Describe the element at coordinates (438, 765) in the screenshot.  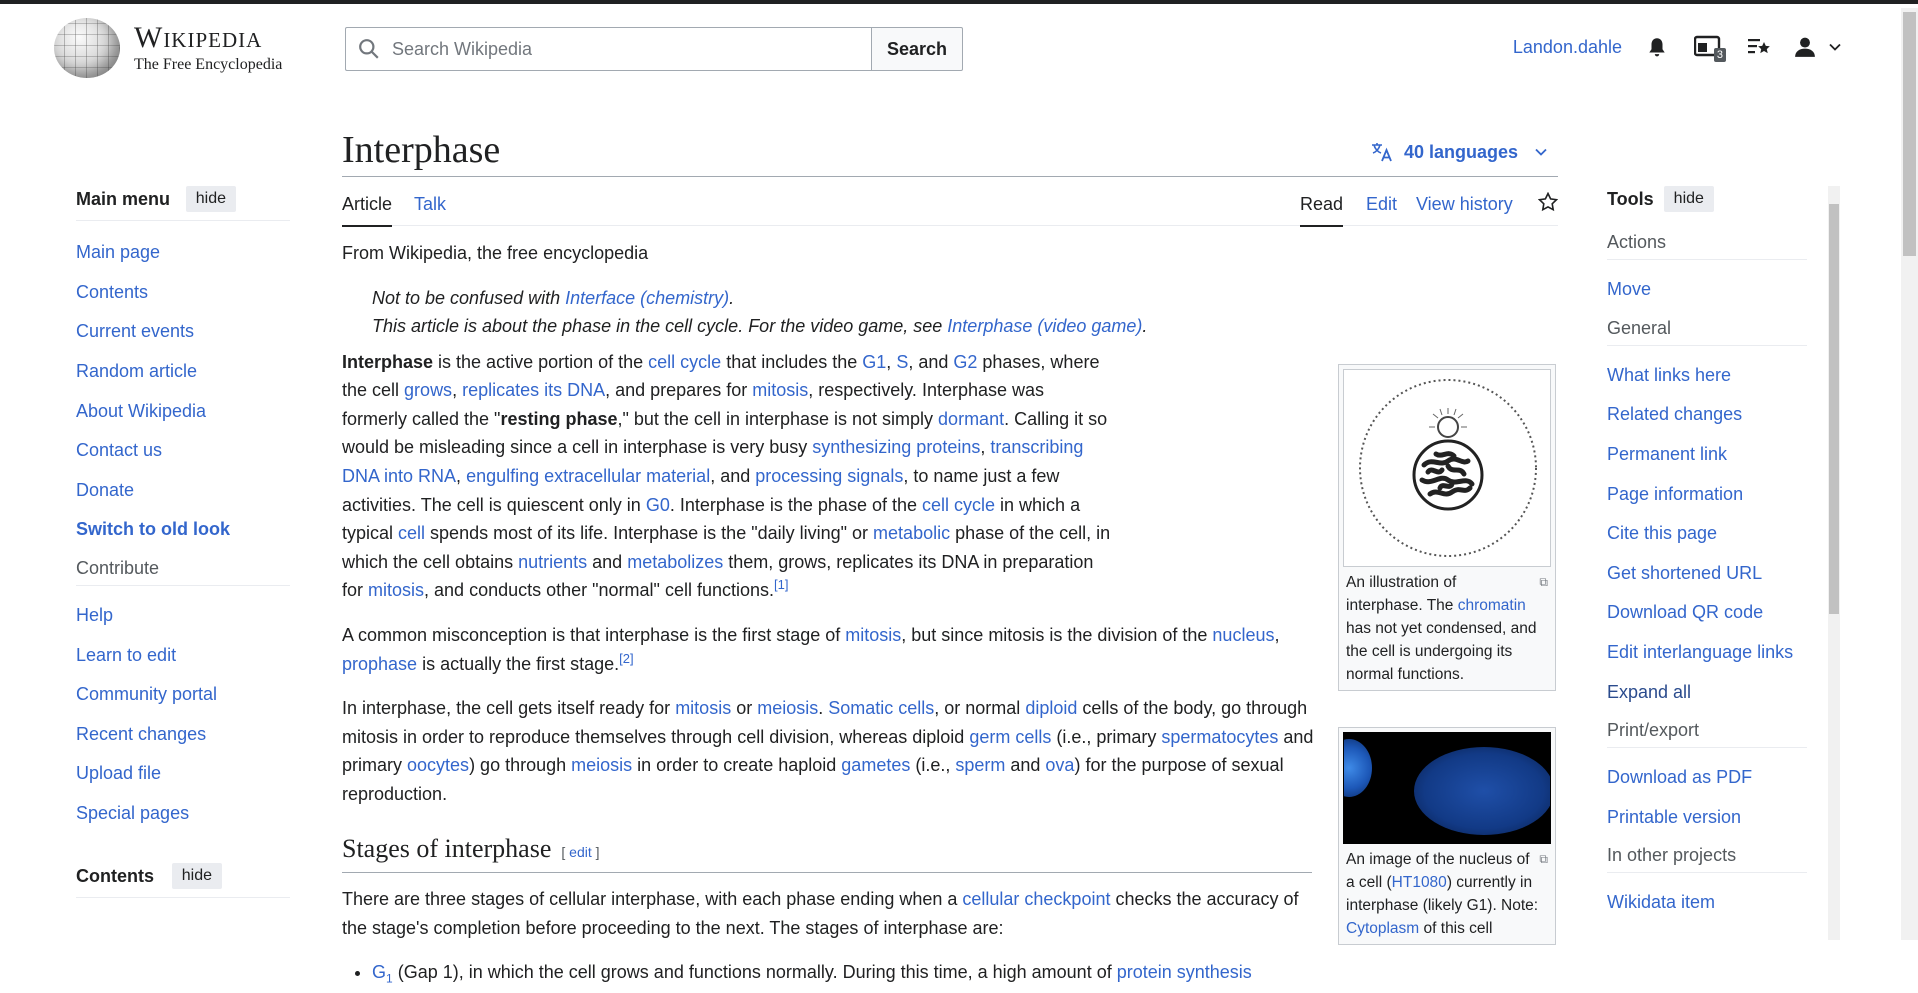
I see `link-oocytes: oocytes` at that location.